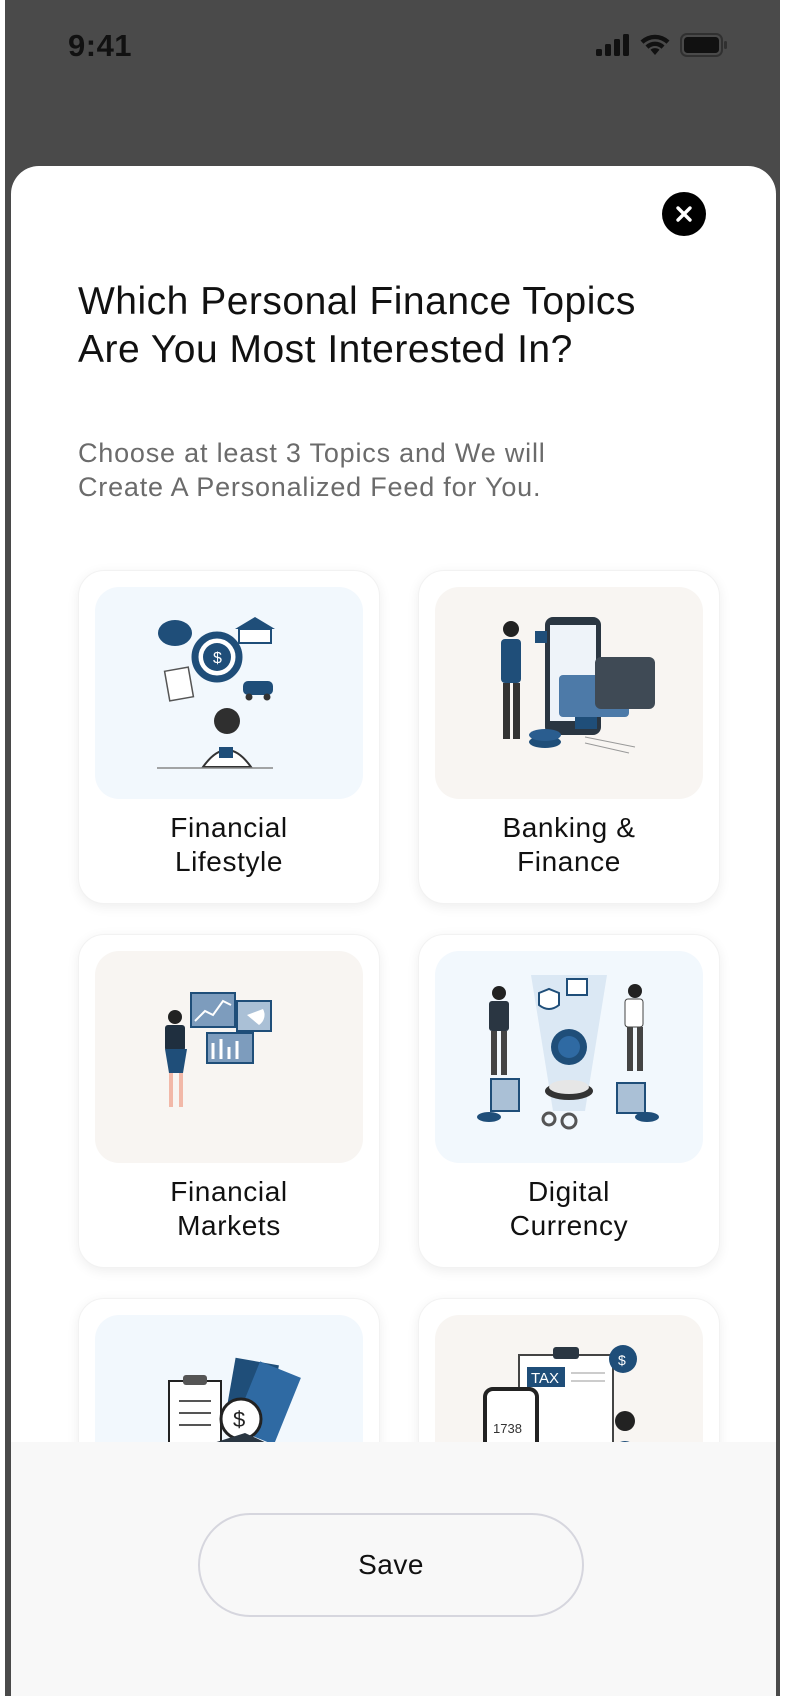 The height and width of the screenshot is (1696, 788). What do you see at coordinates (100, 45) in the screenshot?
I see `status-time: 9:41` at bounding box center [100, 45].